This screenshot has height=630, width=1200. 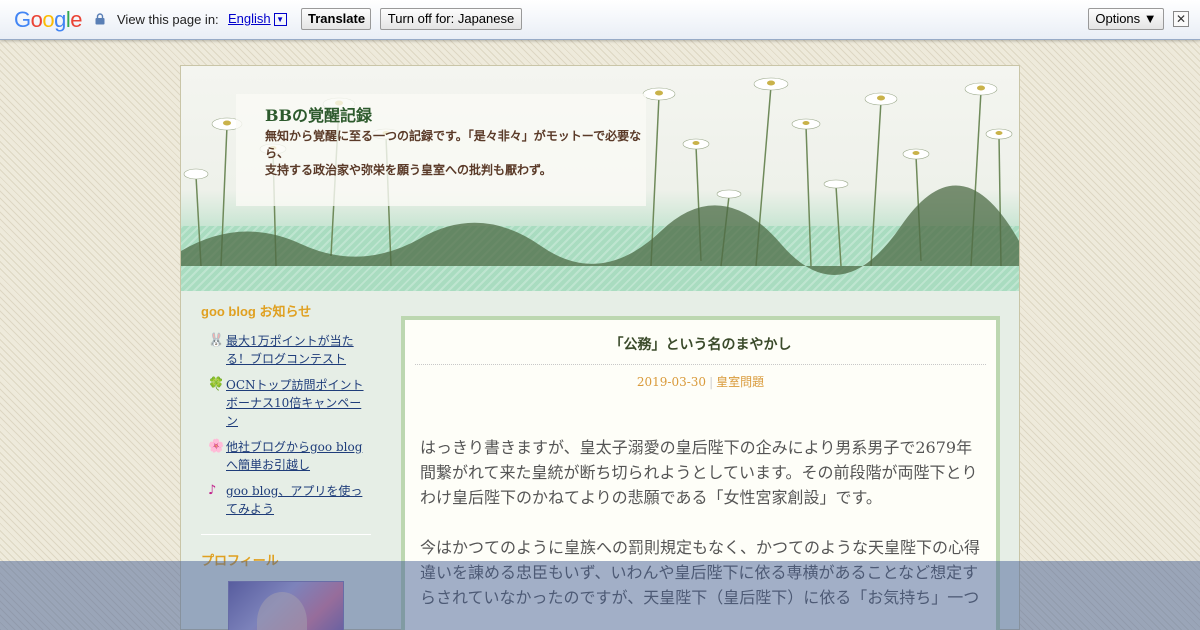 What do you see at coordinates (408, 170) in the screenshot?
I see `description-line: 支持する政治家や弥栄を願う皇室への批判も厭わず。` at bounding box center [408, 170].